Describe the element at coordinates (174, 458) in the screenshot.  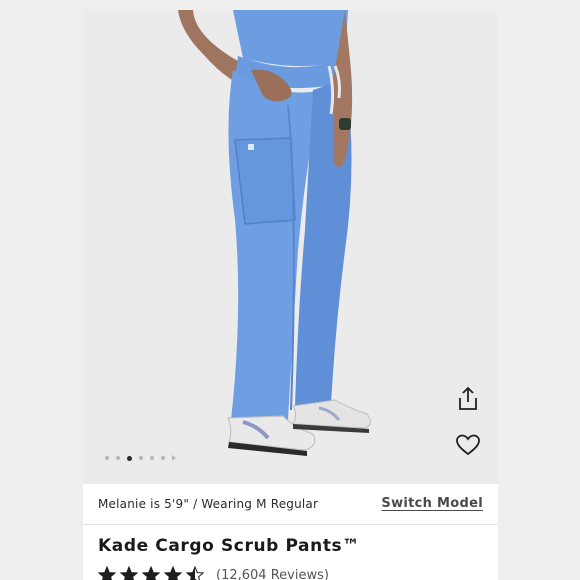
I see `carousel-next-icon` at that location.